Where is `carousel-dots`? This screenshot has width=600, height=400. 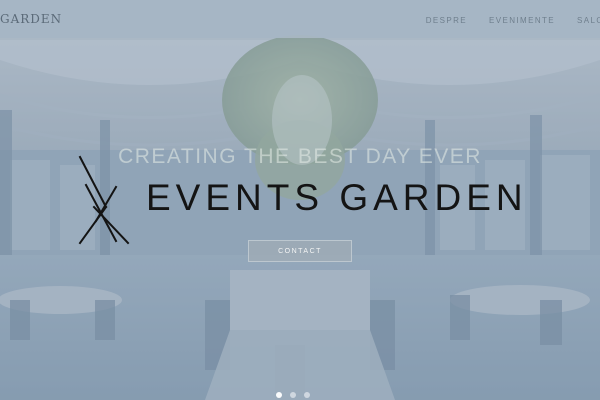
carousel-dots is located at coordinates (293, 395).